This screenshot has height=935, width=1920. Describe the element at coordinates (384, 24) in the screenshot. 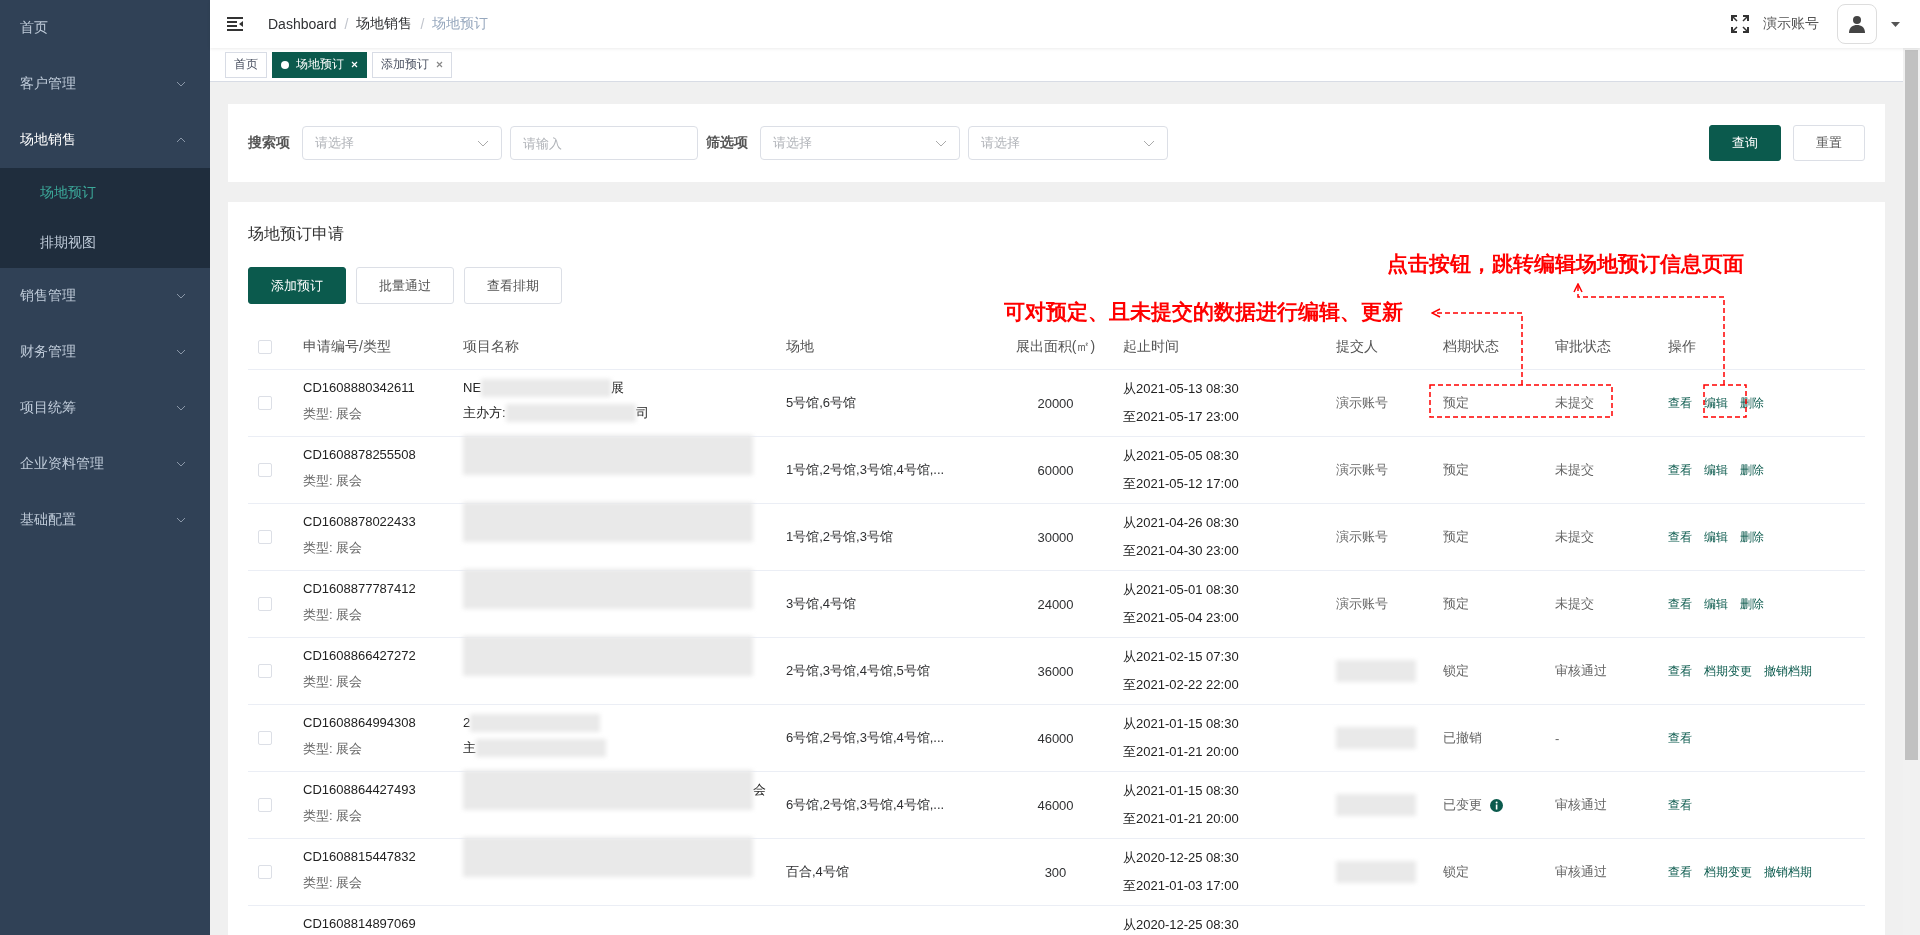

I see `breadcrumb-item: 场地销售` at that location.